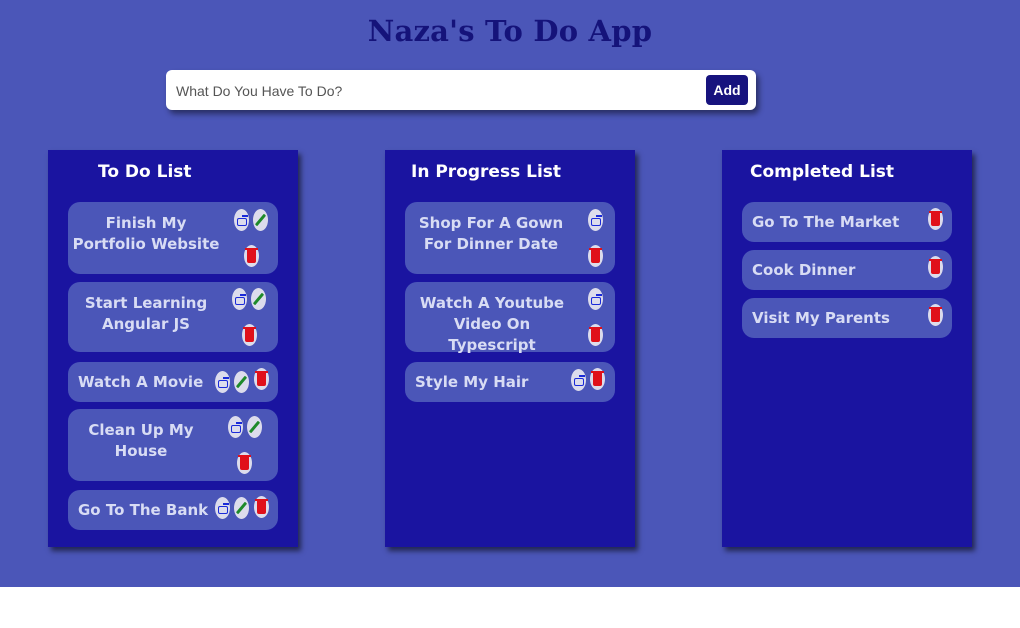 The height and width of the screenshot is (628, 1020). What do you see at coordinates (821, 318) in the screenshot?
I see `task-label: Visit My Parents` at bounding box center [821, 318].